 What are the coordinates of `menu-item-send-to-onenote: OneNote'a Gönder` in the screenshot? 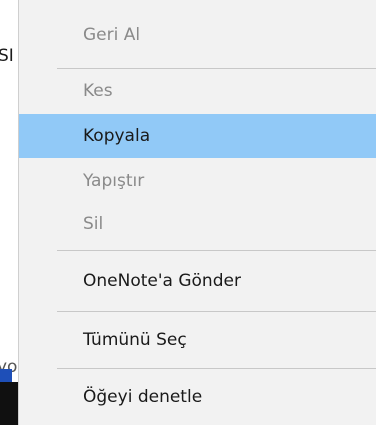 It's located at (197, 281).